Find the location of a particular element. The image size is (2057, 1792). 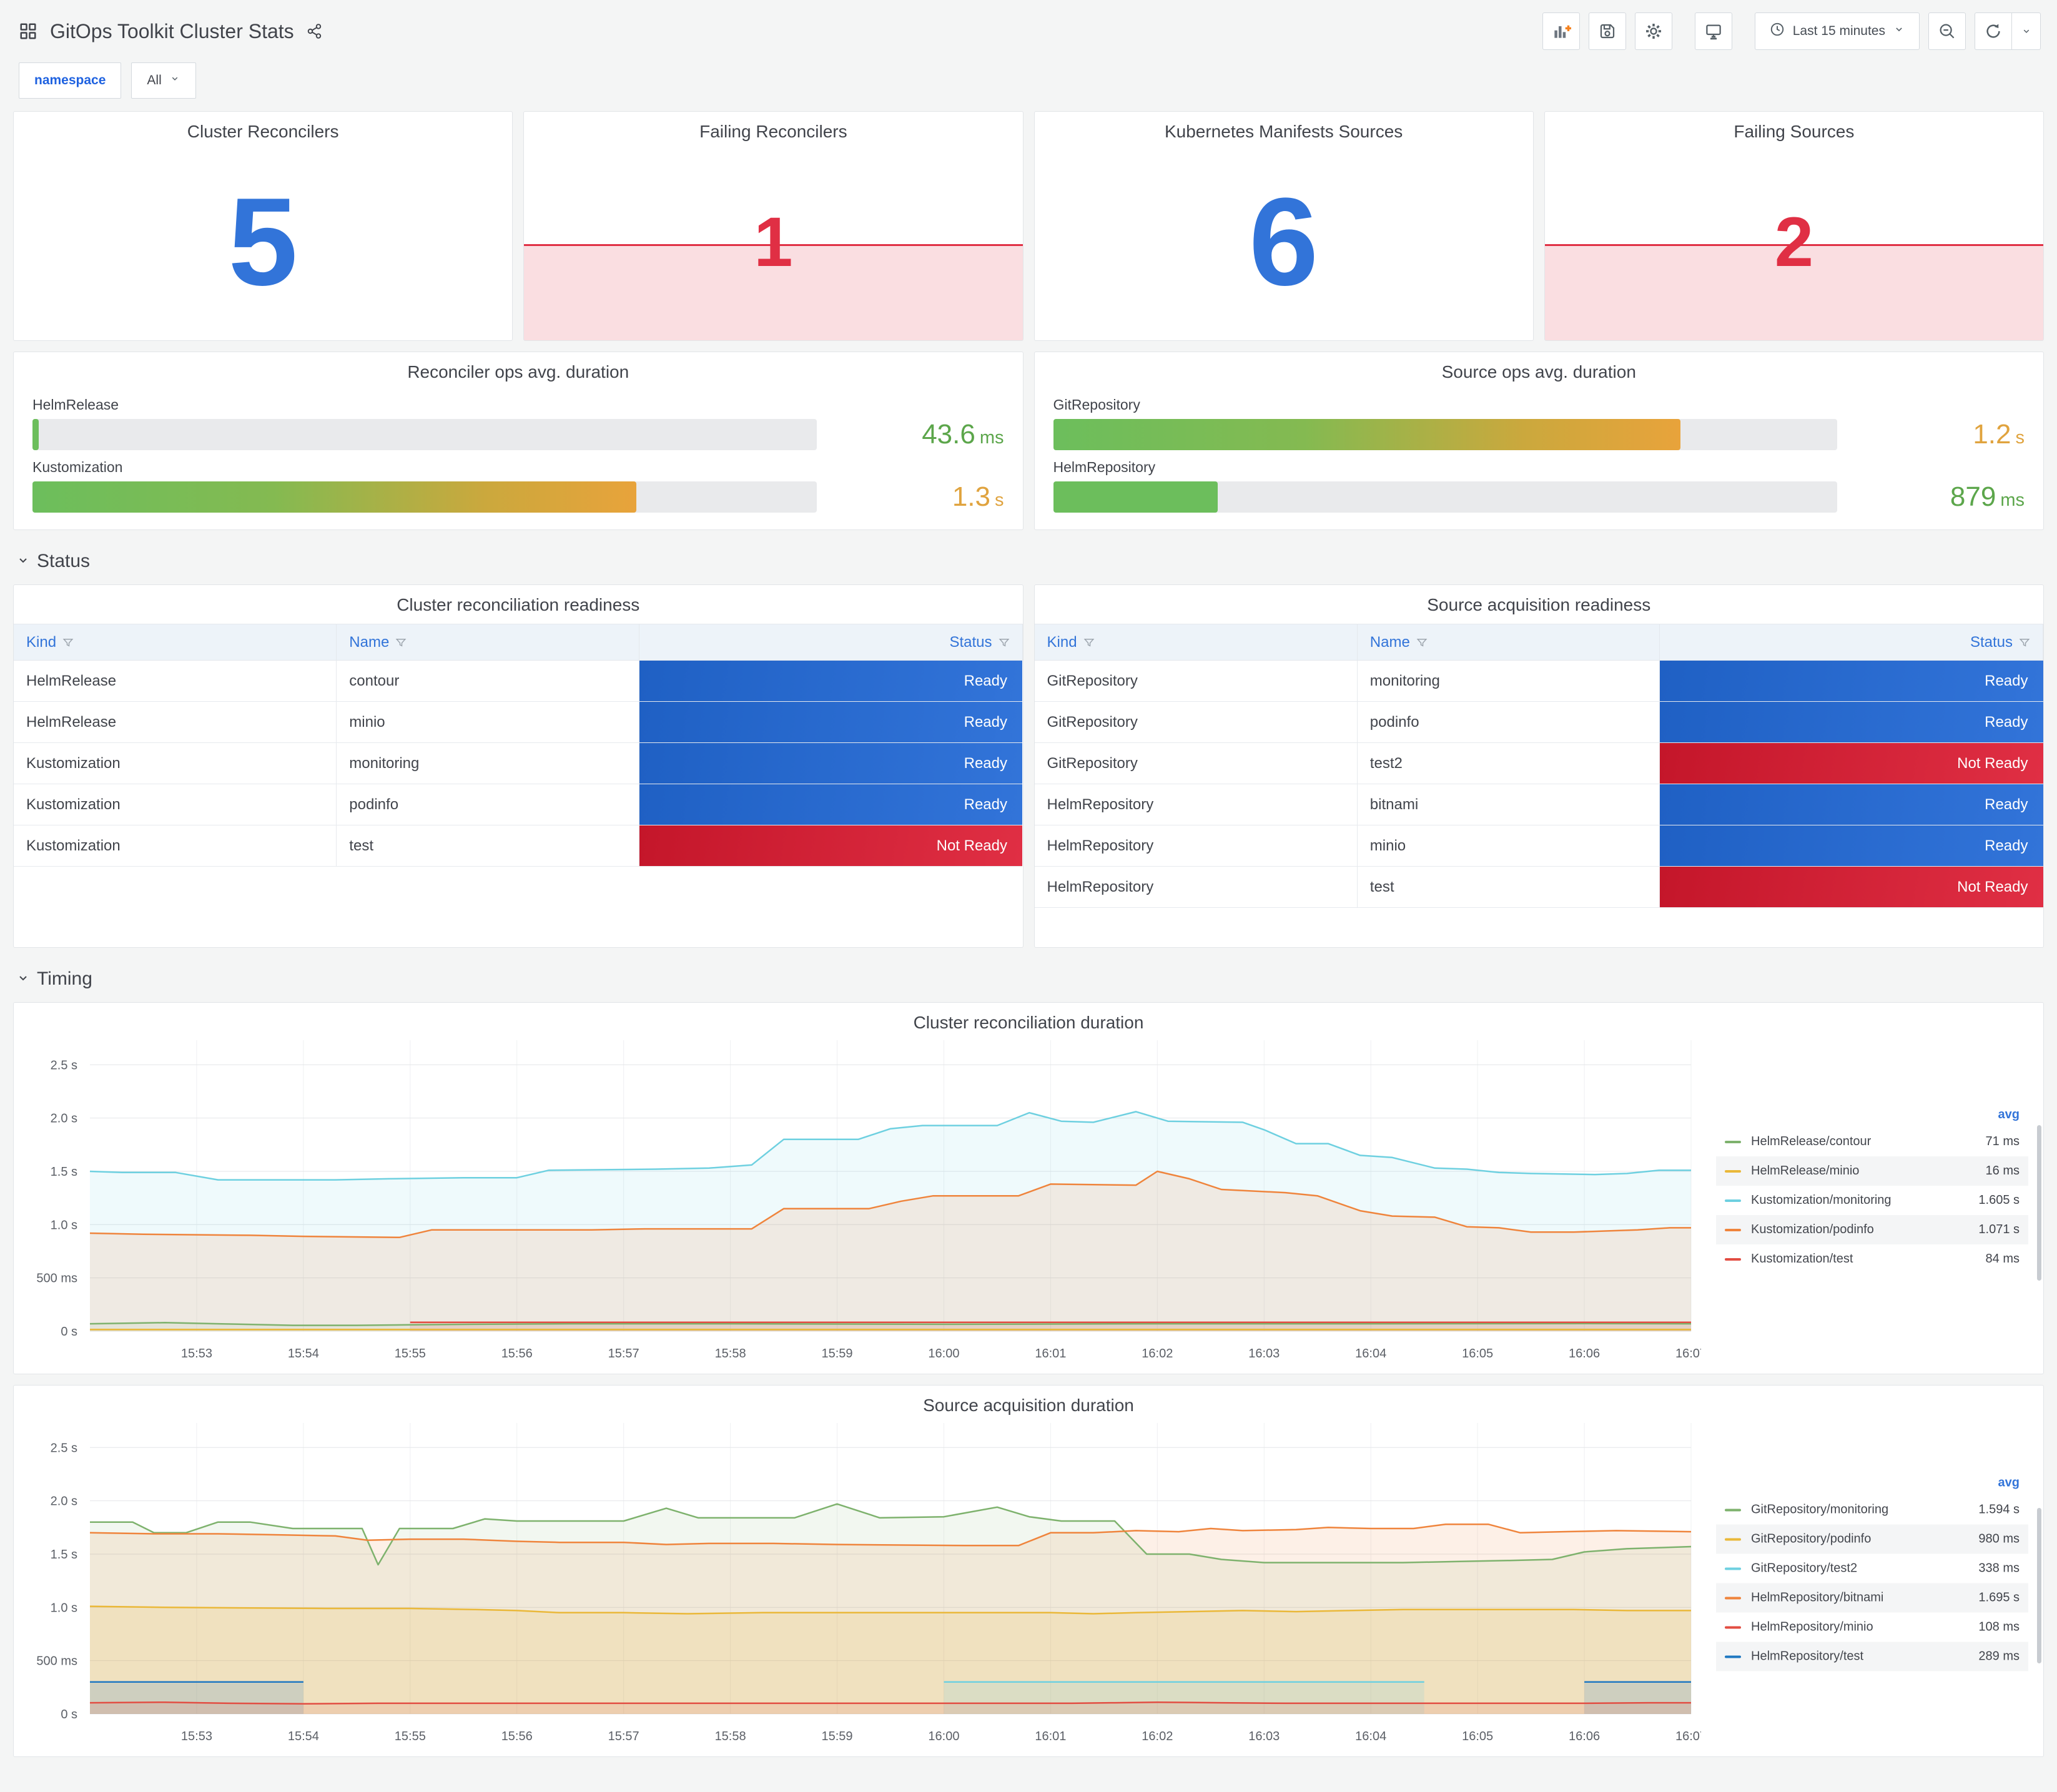

legend-series-name: HelmRepository/test is located at coordinates (1860, 1657).